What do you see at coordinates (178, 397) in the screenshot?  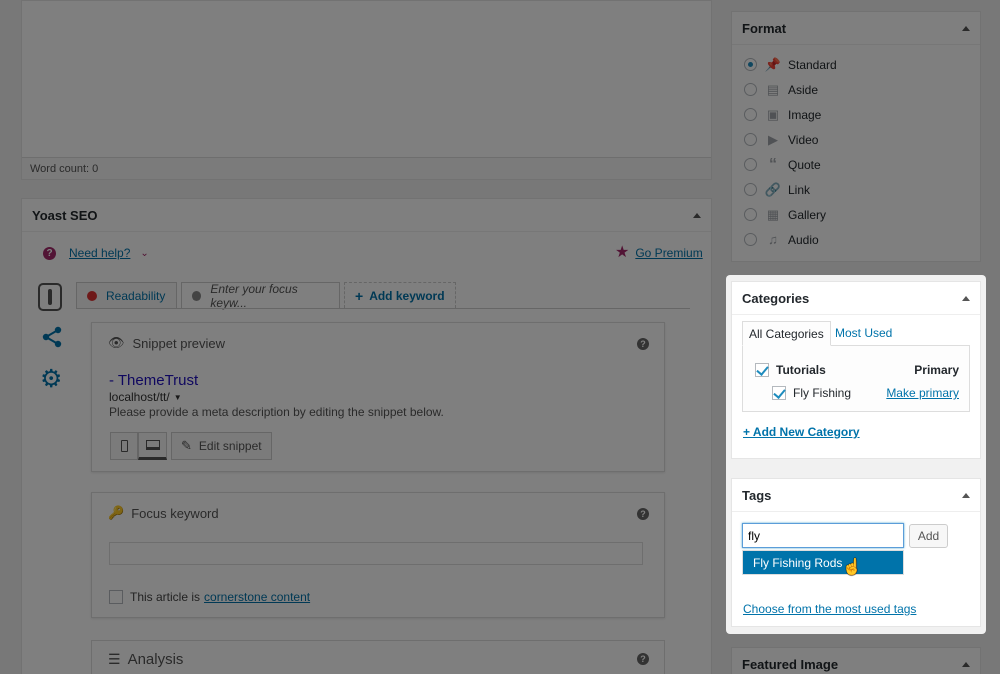 I see `caret-down-icon: ▼` at bounding box center [178, 397].